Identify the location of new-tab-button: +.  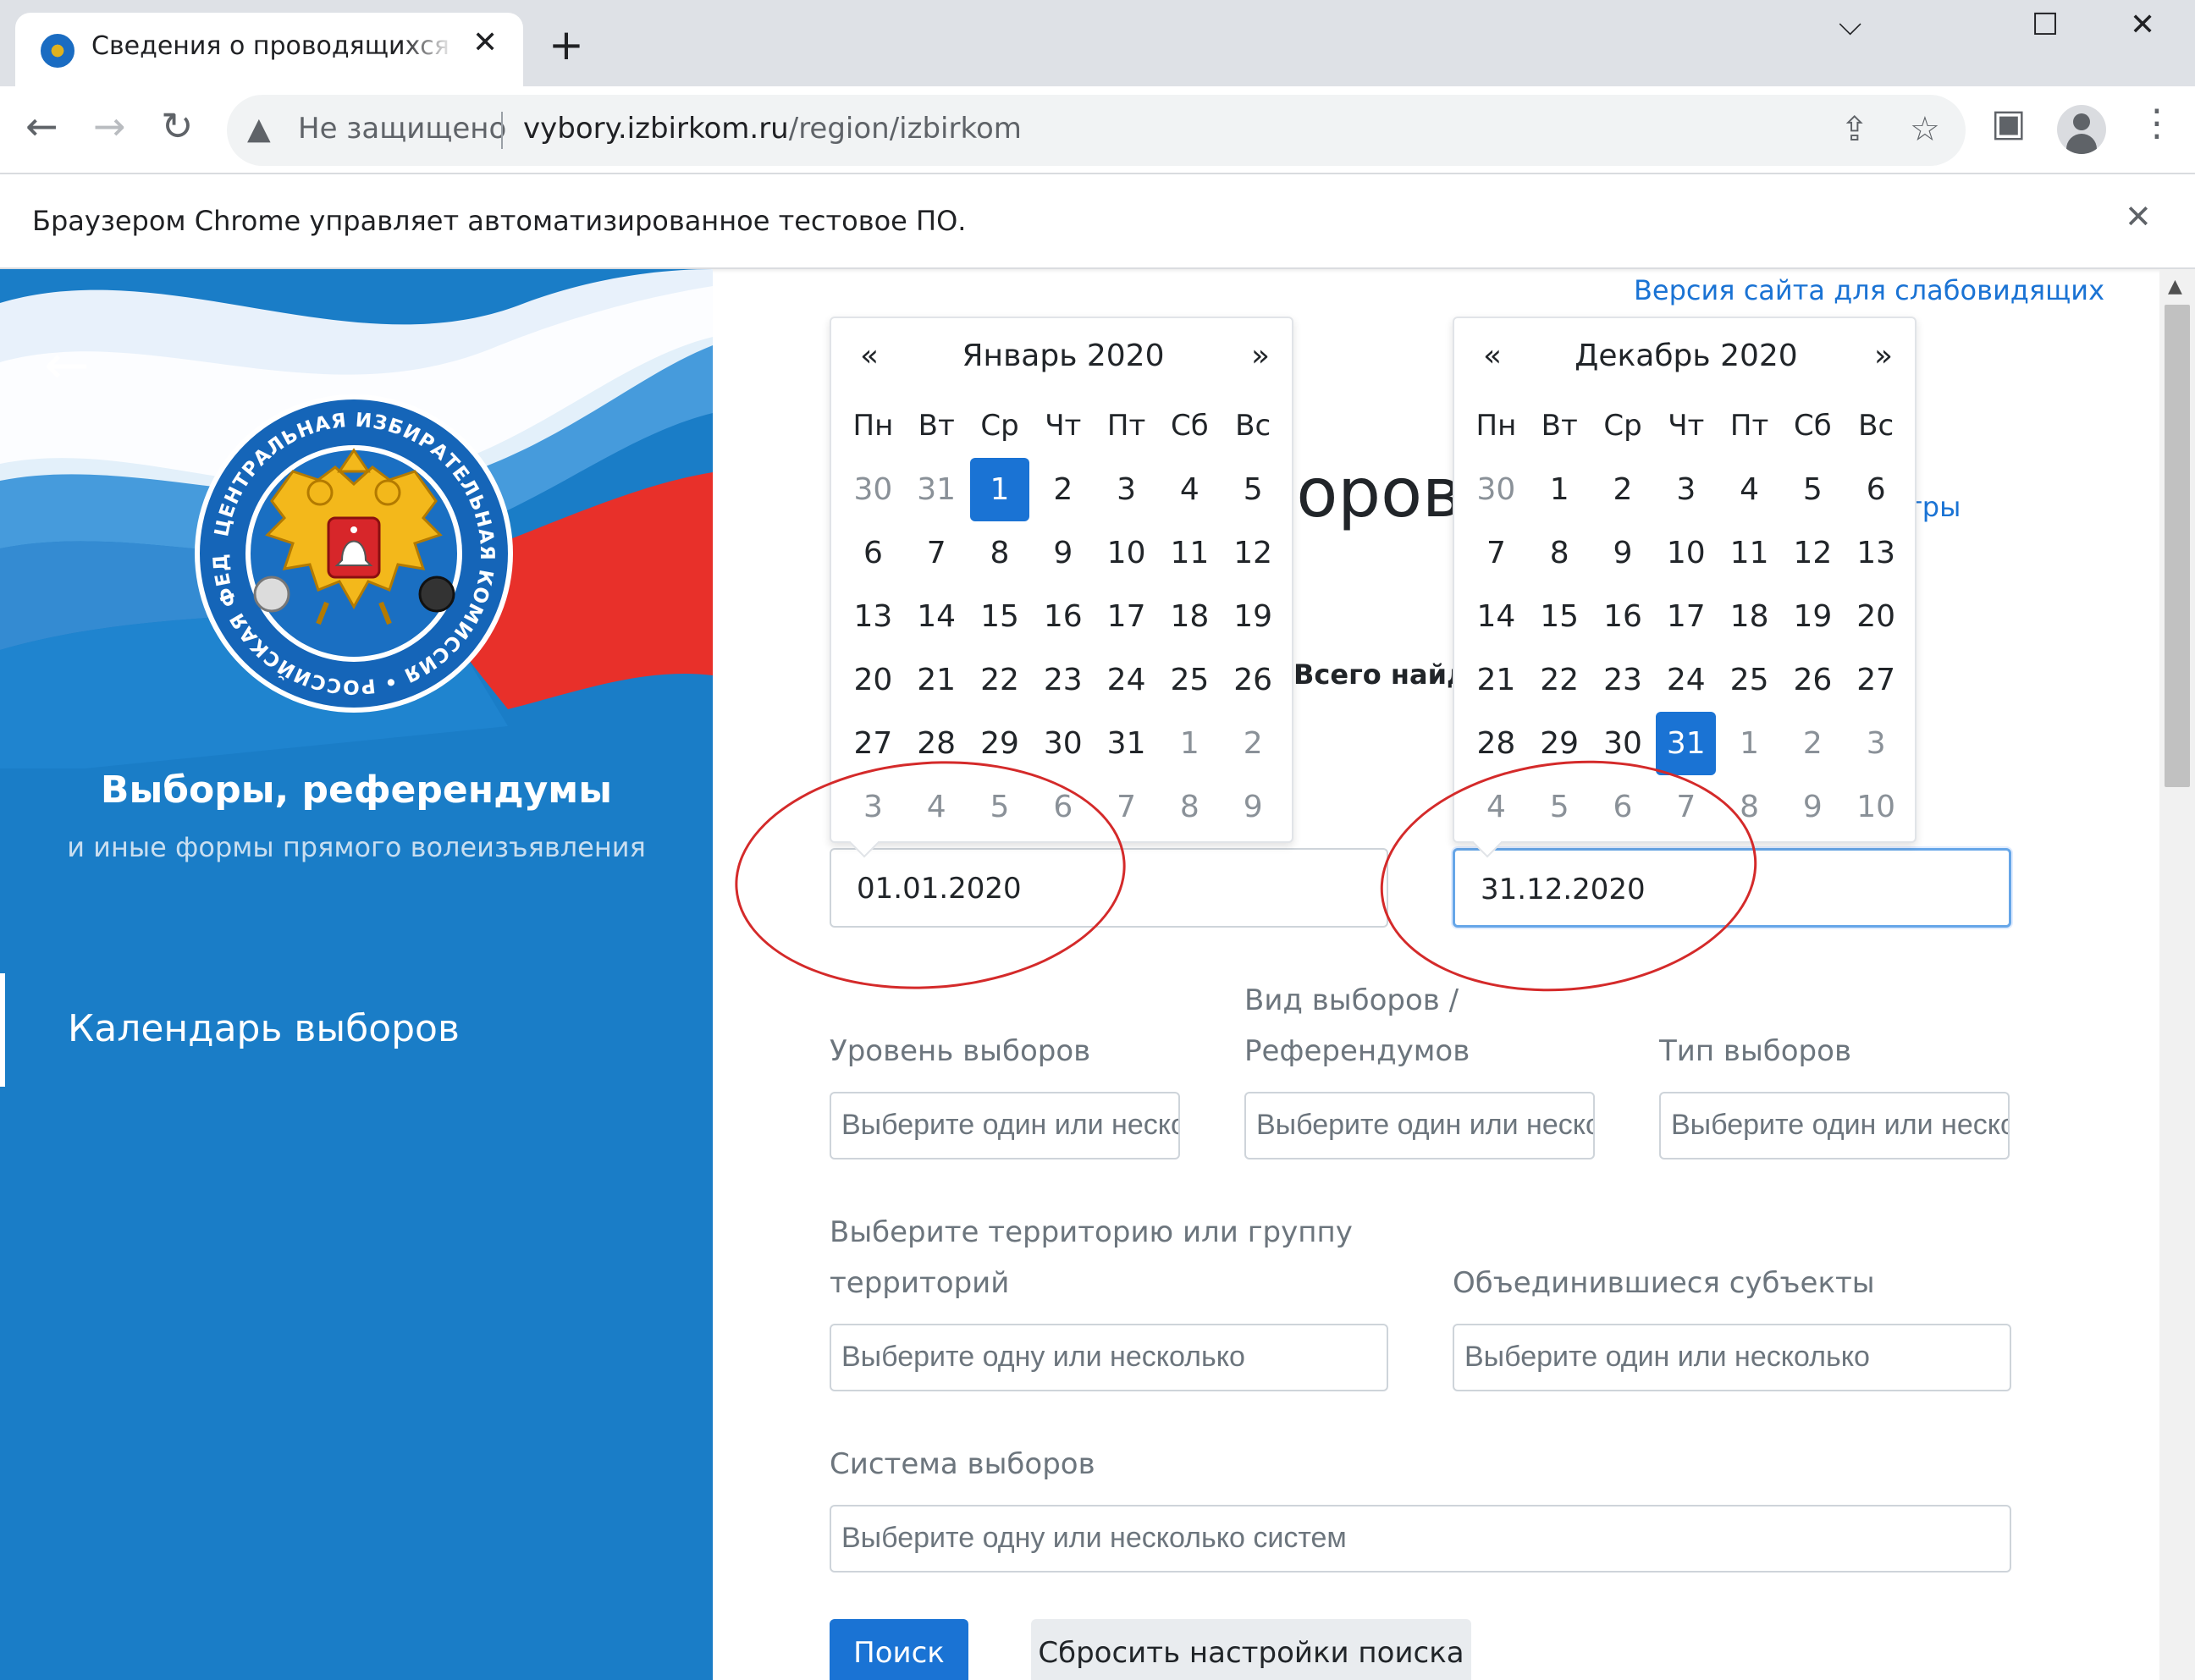
(566, 45).